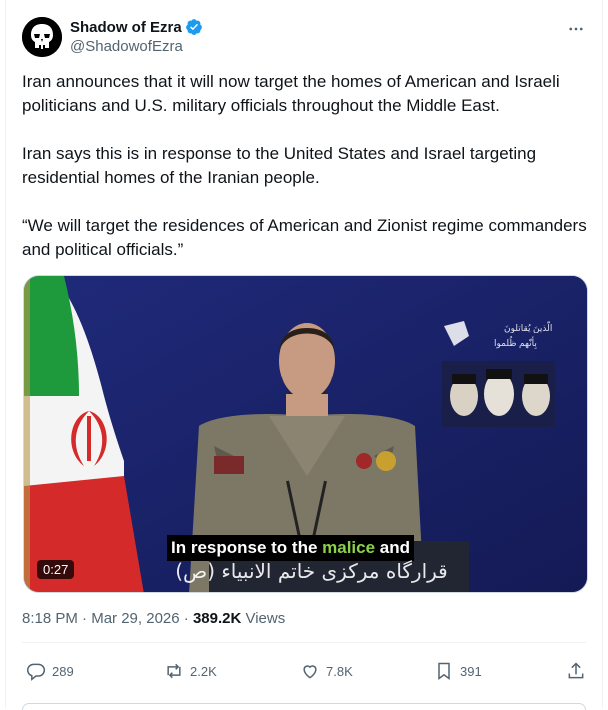 The width and height of the screenshot is (608, 710). Describe the element at coordinates (247, 547) in the screenshot. I see `subtitle-text: In response to the` at that location.